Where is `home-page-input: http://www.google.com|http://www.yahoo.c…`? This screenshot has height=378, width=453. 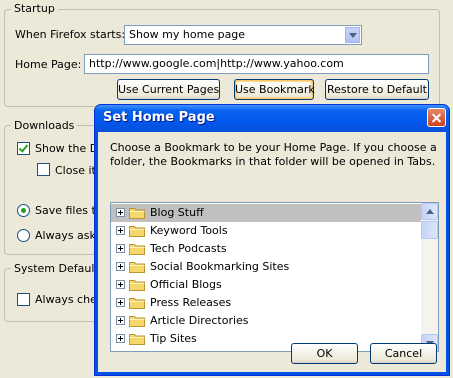
home-page-input: http://www.google.com|http://www.yahoo.c… is located at coordinates (256, 64).